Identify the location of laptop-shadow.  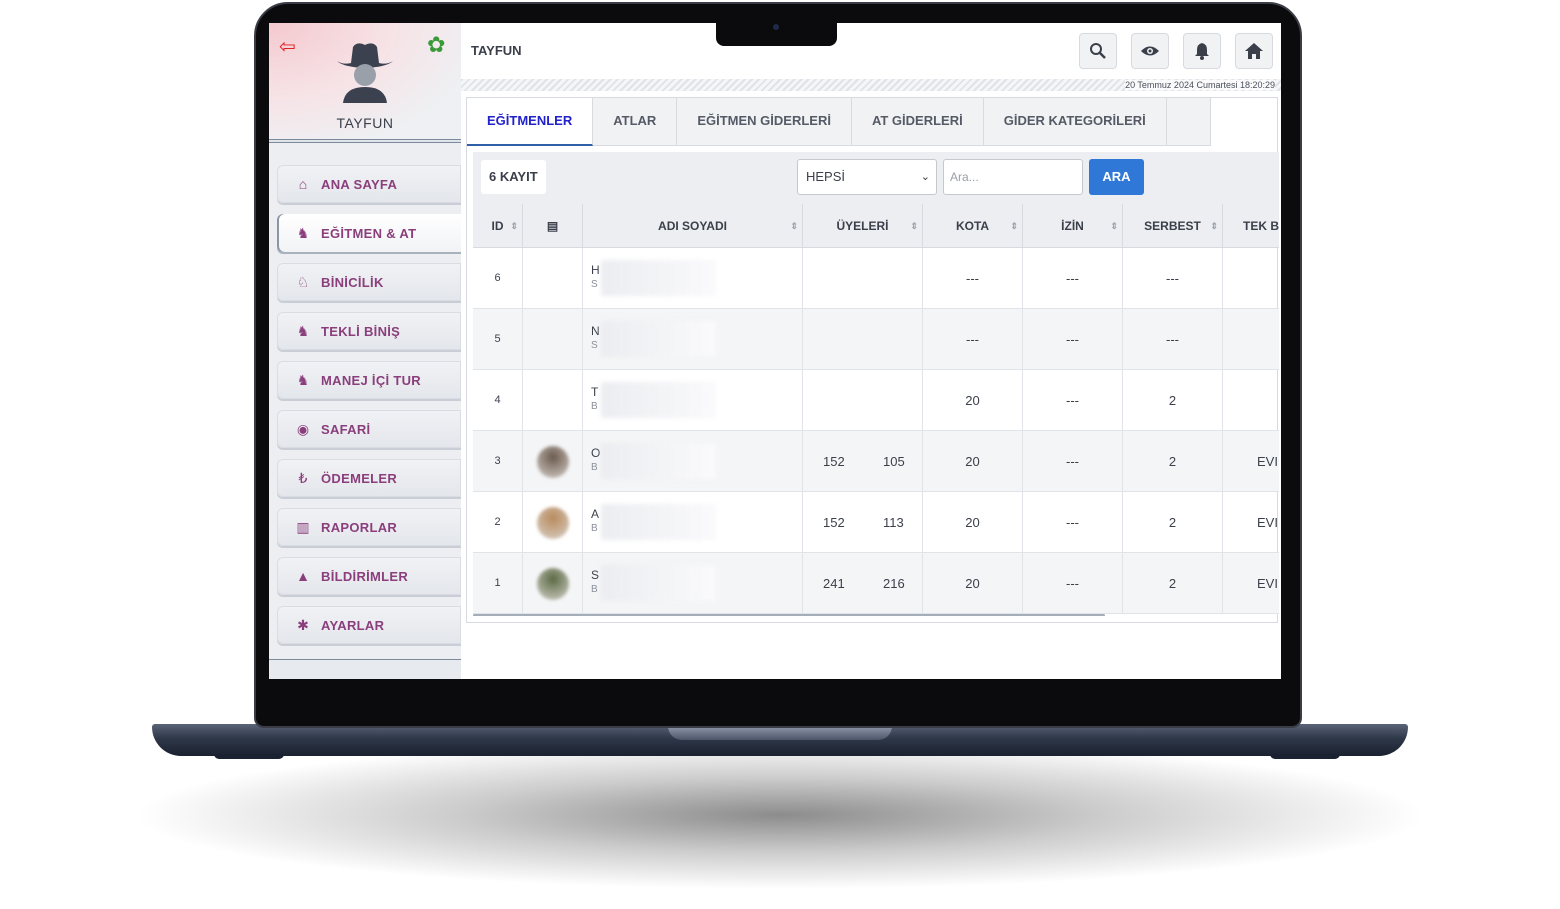
(780, 815).